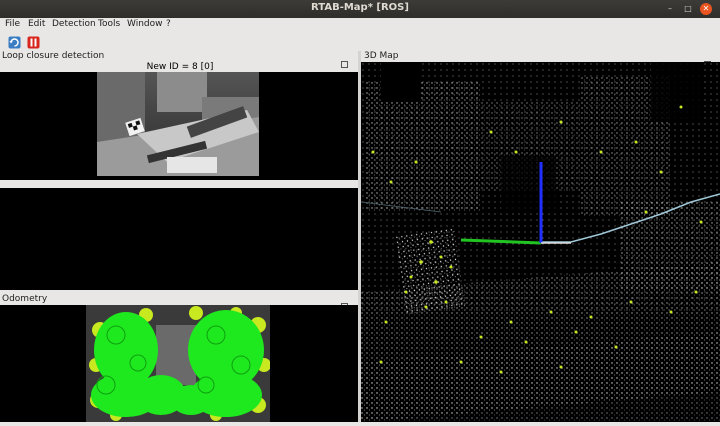 Image resolution: width=720 pixels, height=426 pixels. What do you see at coordinates (688, 9) in the screenshot?
I see `maximize-icon: □` at bounding box center [688, 9].